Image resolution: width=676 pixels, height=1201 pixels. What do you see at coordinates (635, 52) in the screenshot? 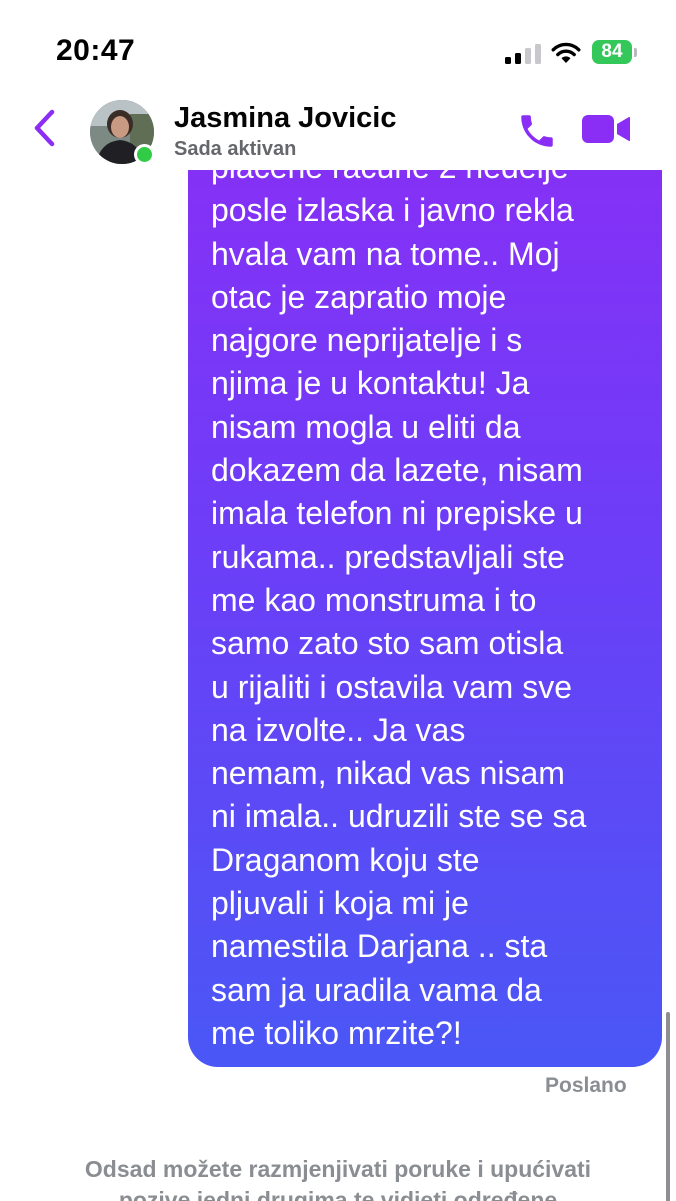
I see `battery-cap` at bounding box center [635, 52].